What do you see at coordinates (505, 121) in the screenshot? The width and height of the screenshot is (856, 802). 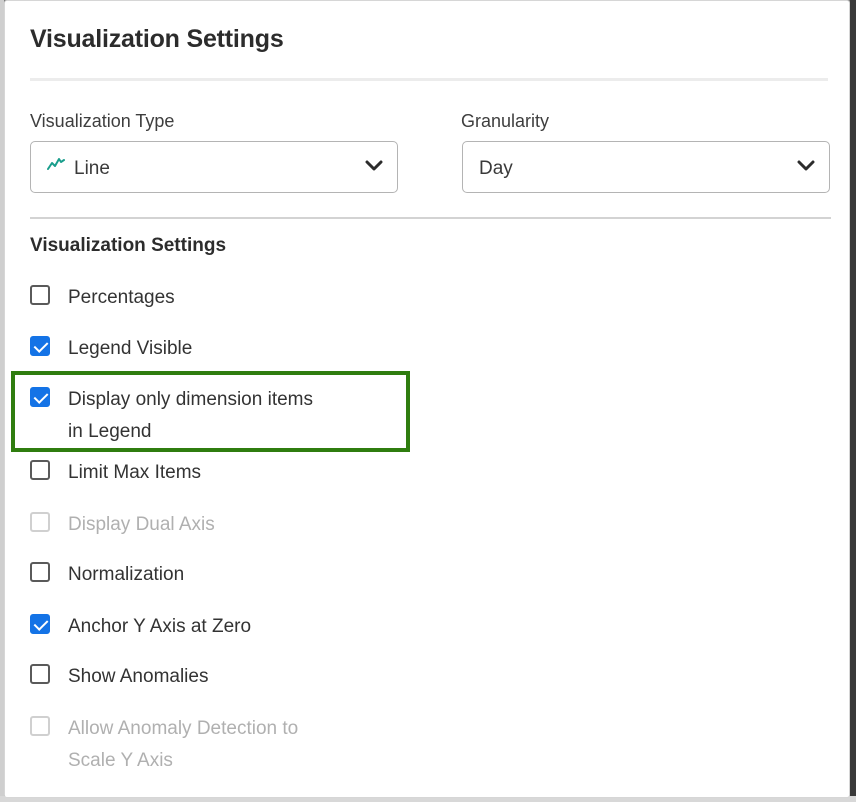 I see `granularity-label: Granularity` at bounding box center [505, 121].